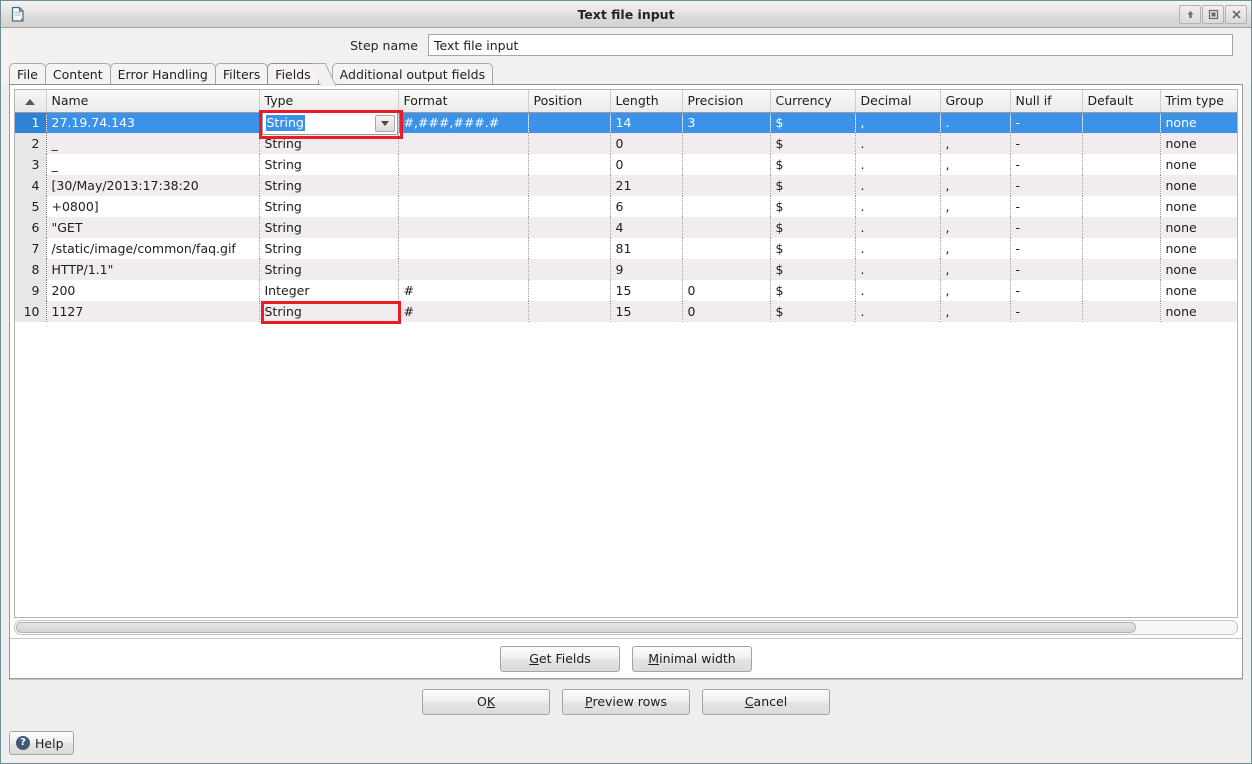  I want to click on cell-length: 21, so click(646, 185).